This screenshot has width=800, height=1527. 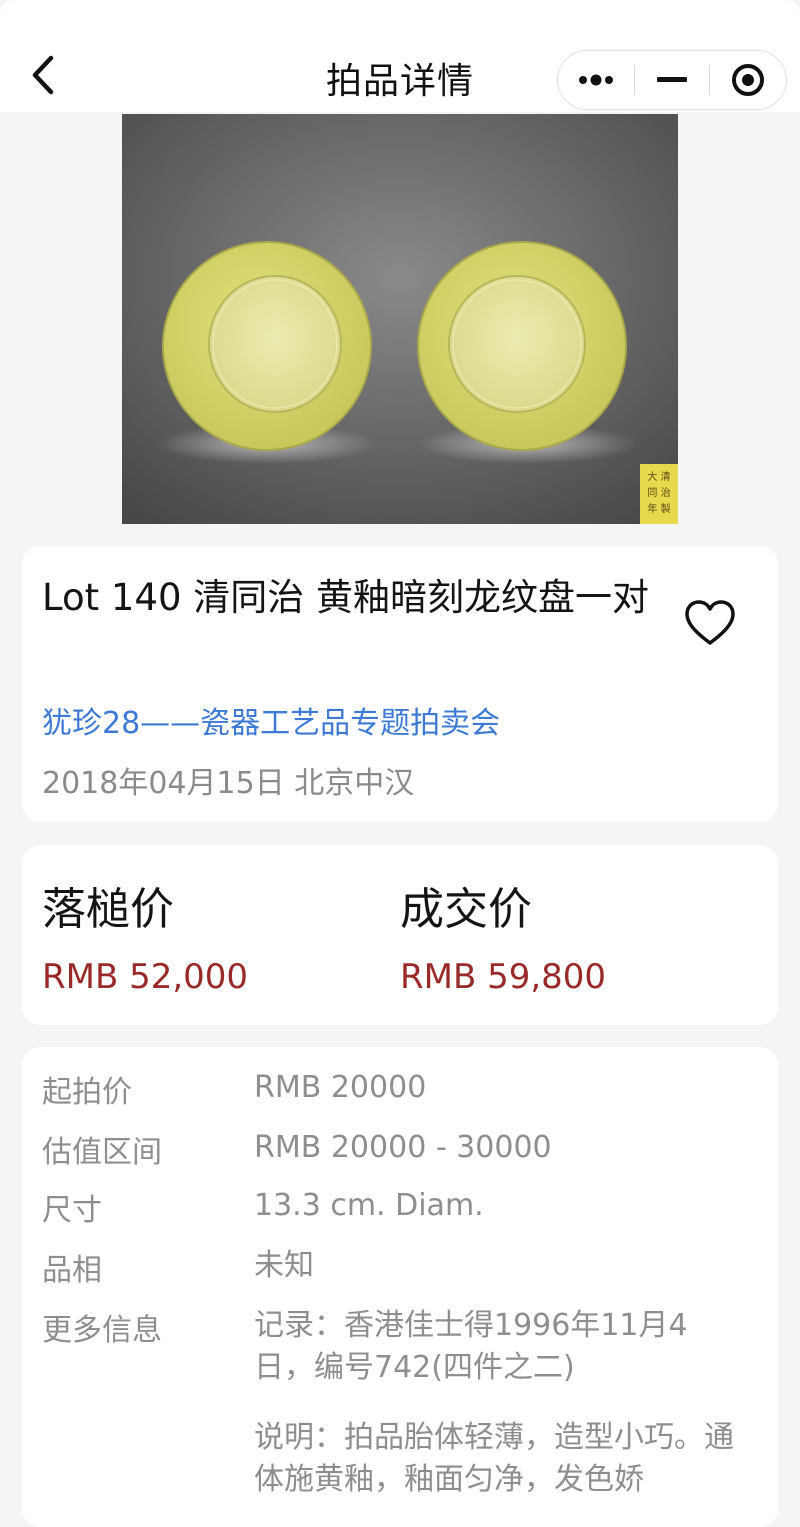 What do you see at coordinates (102, 1330) in the screenshot?
I see `info-label: 更多信息` at bounding box center [102, 1330].